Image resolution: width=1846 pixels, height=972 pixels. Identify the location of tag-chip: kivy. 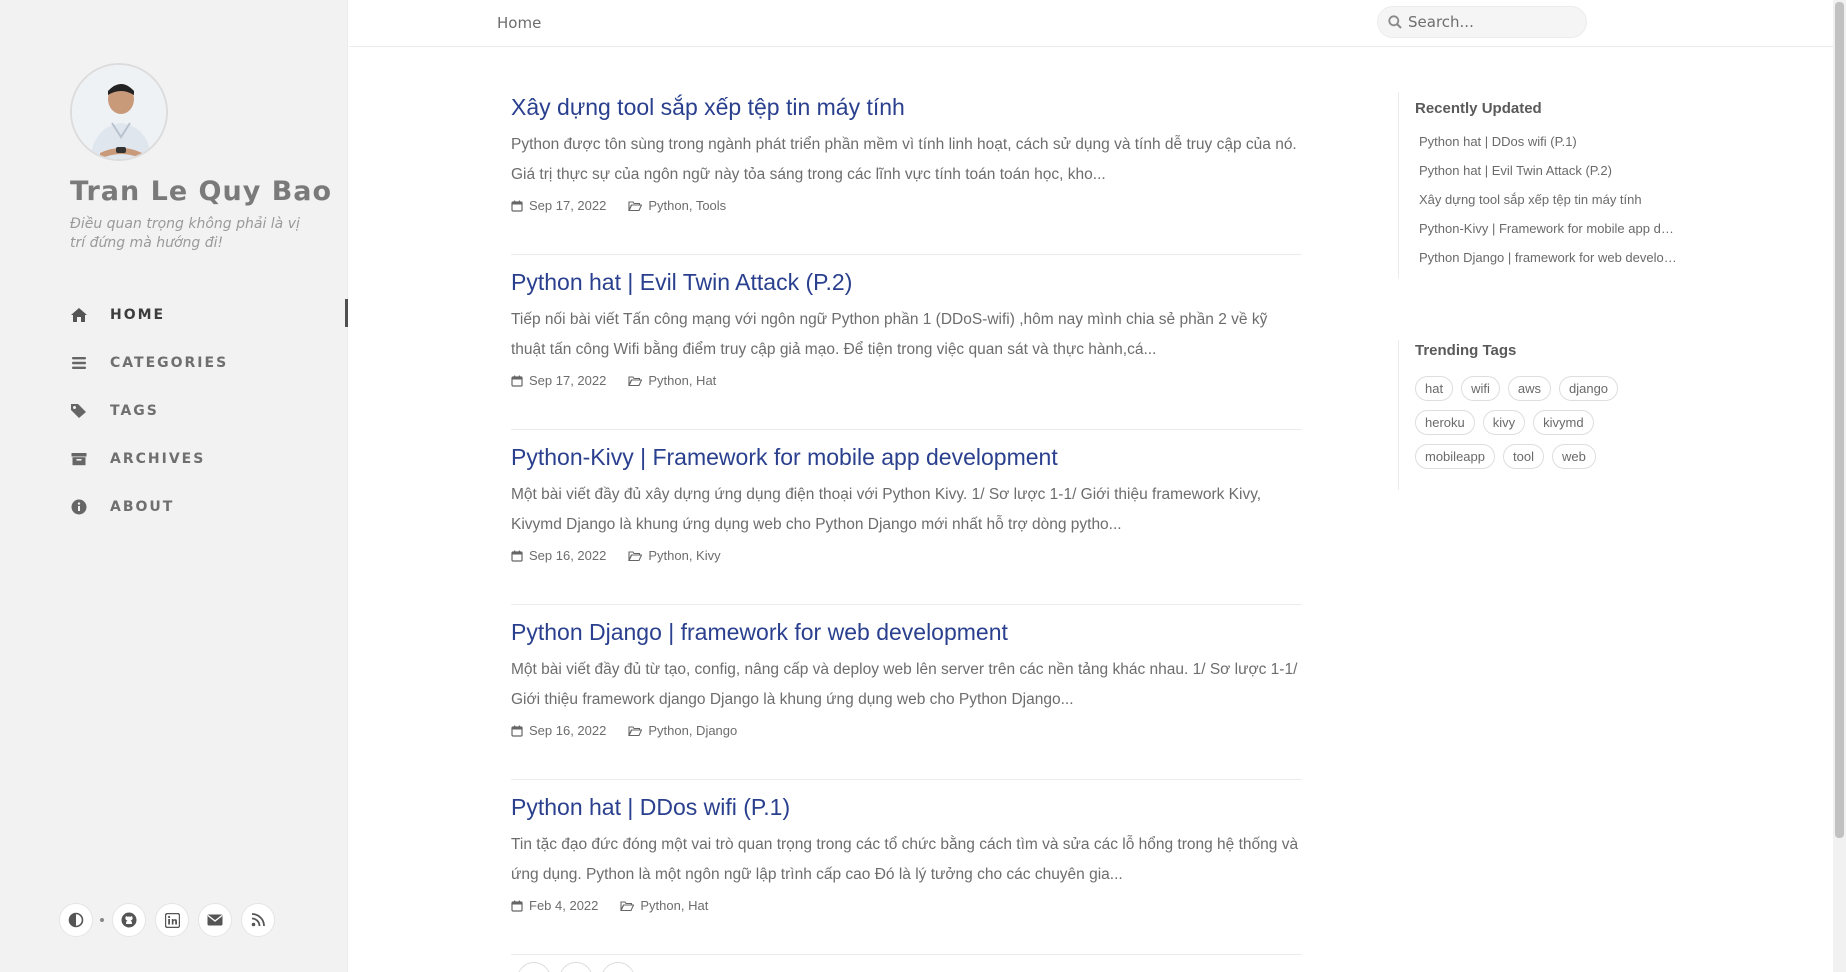
(1504, 422).